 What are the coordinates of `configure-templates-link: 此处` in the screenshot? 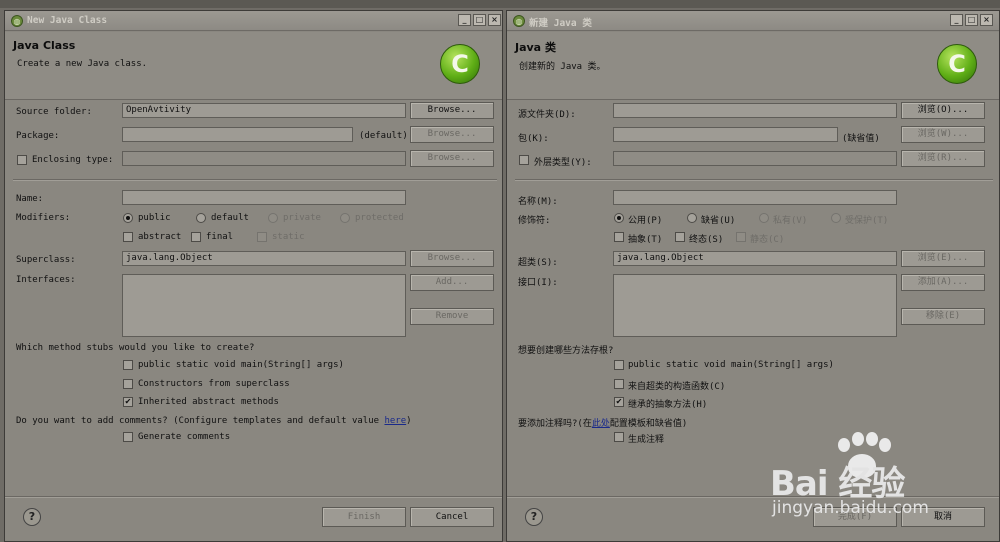 It's located at (601, 424).